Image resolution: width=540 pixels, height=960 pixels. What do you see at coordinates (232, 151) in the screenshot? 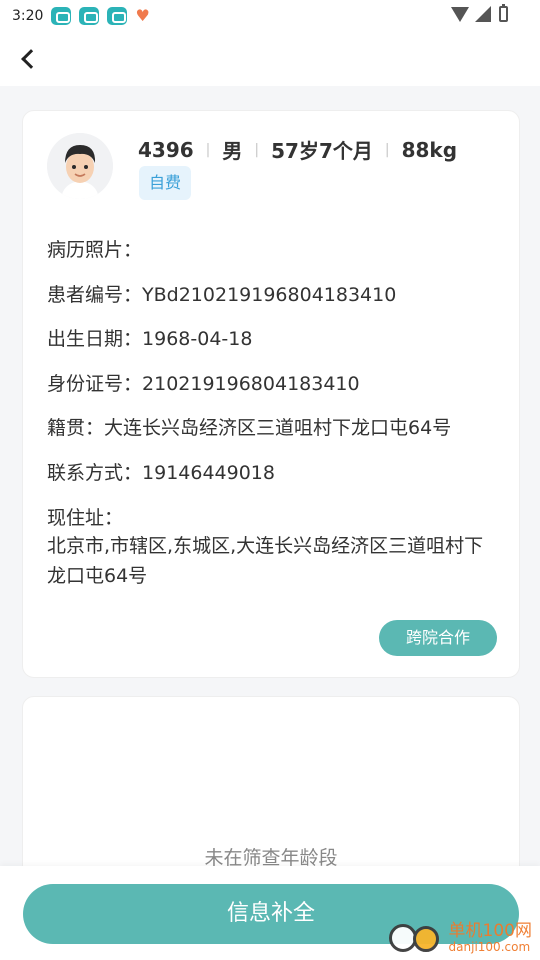
I see `patient-gender: 男` at bounding box center [232, 151].